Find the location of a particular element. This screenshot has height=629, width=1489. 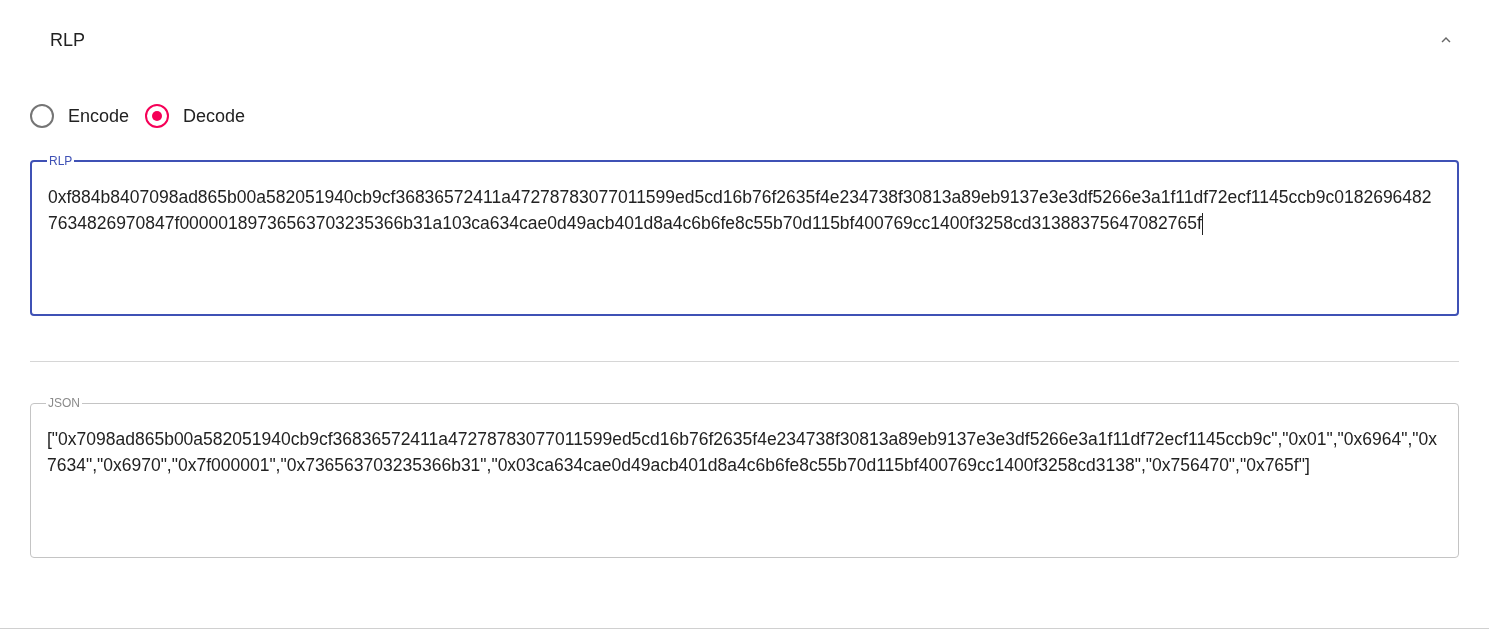

text-cursor is located at coordinates (1202, 224).